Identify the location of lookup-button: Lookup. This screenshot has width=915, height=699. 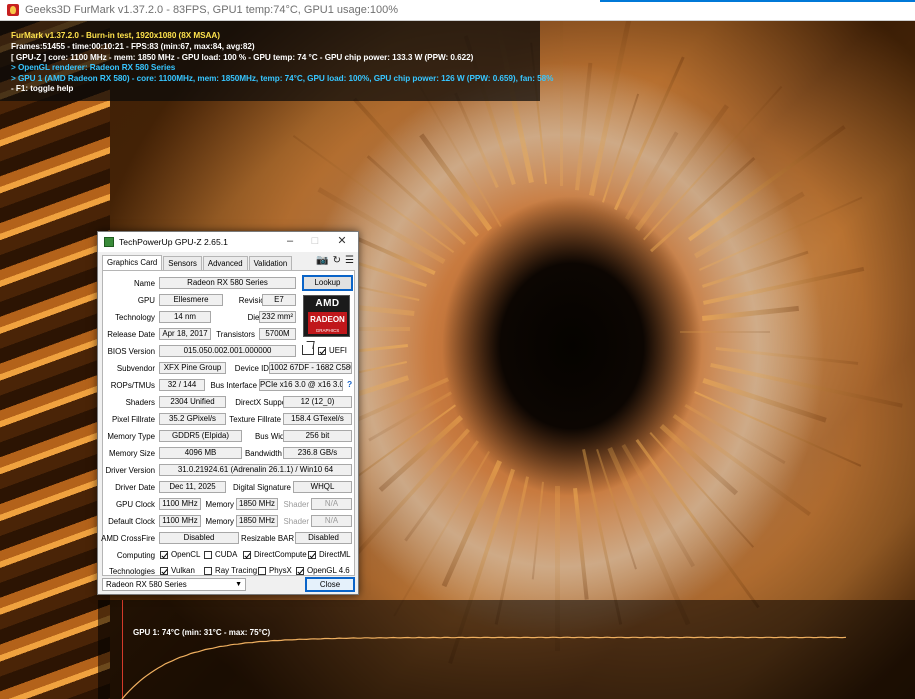
(327, 283).